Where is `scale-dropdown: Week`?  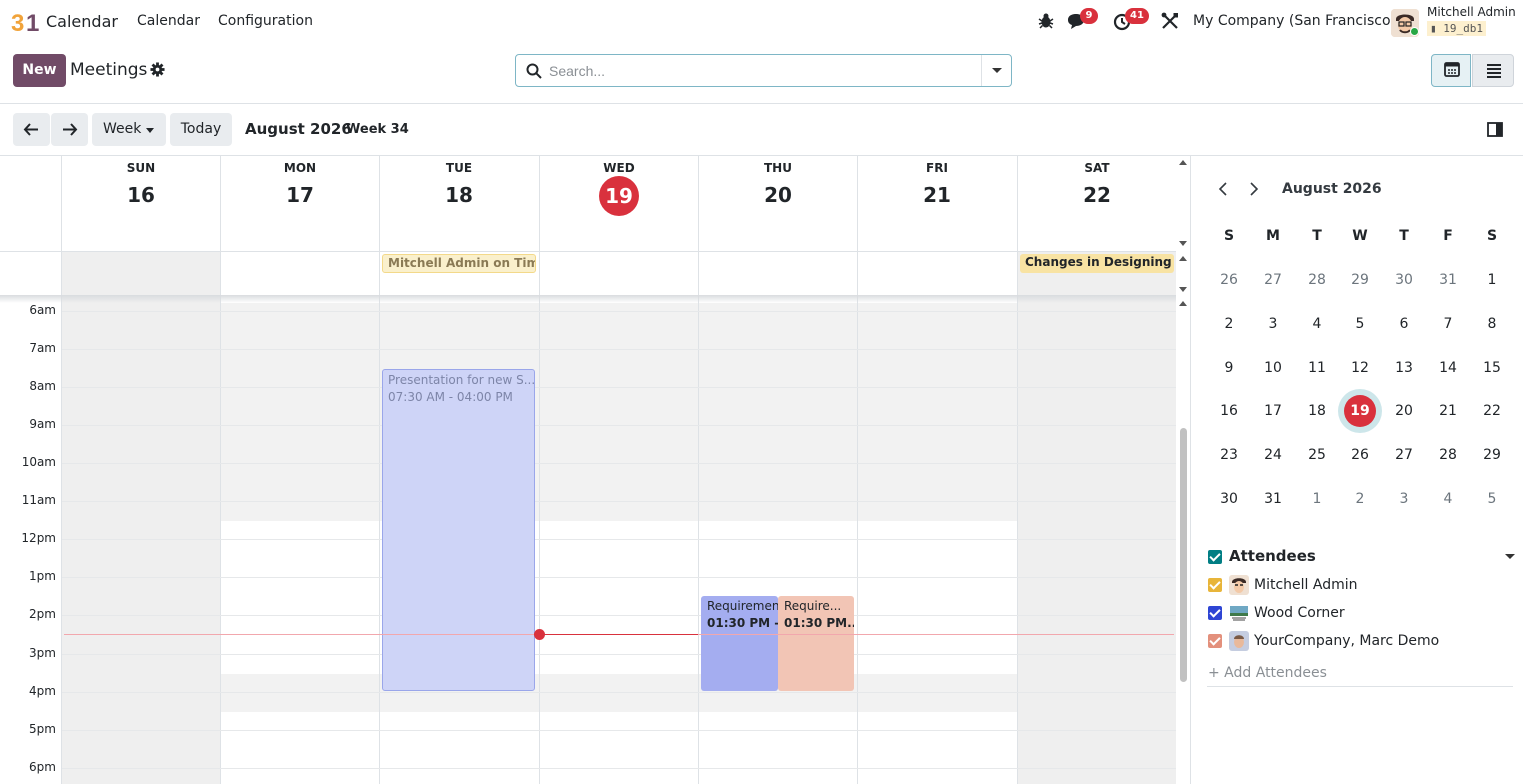
scale-dropdown: Week is located at coordinates (129, 129).